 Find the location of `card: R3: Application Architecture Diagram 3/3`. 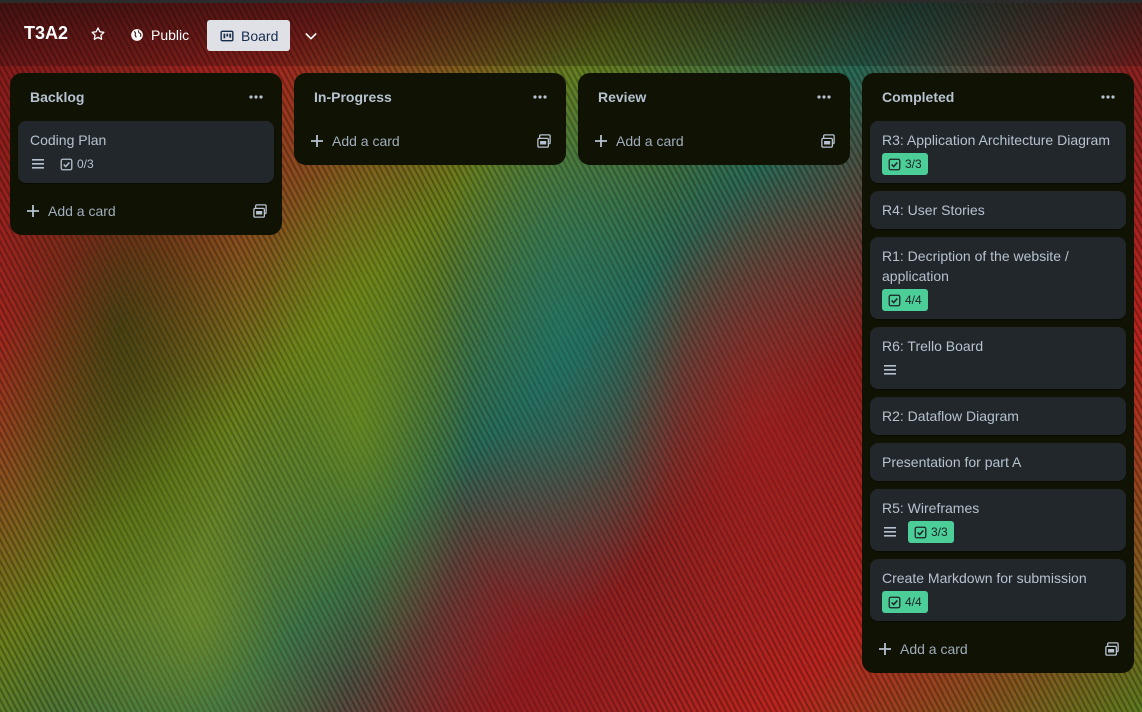

card: R3: Application Architecture Diagram 3/3 is located at coordinates (998, 152).